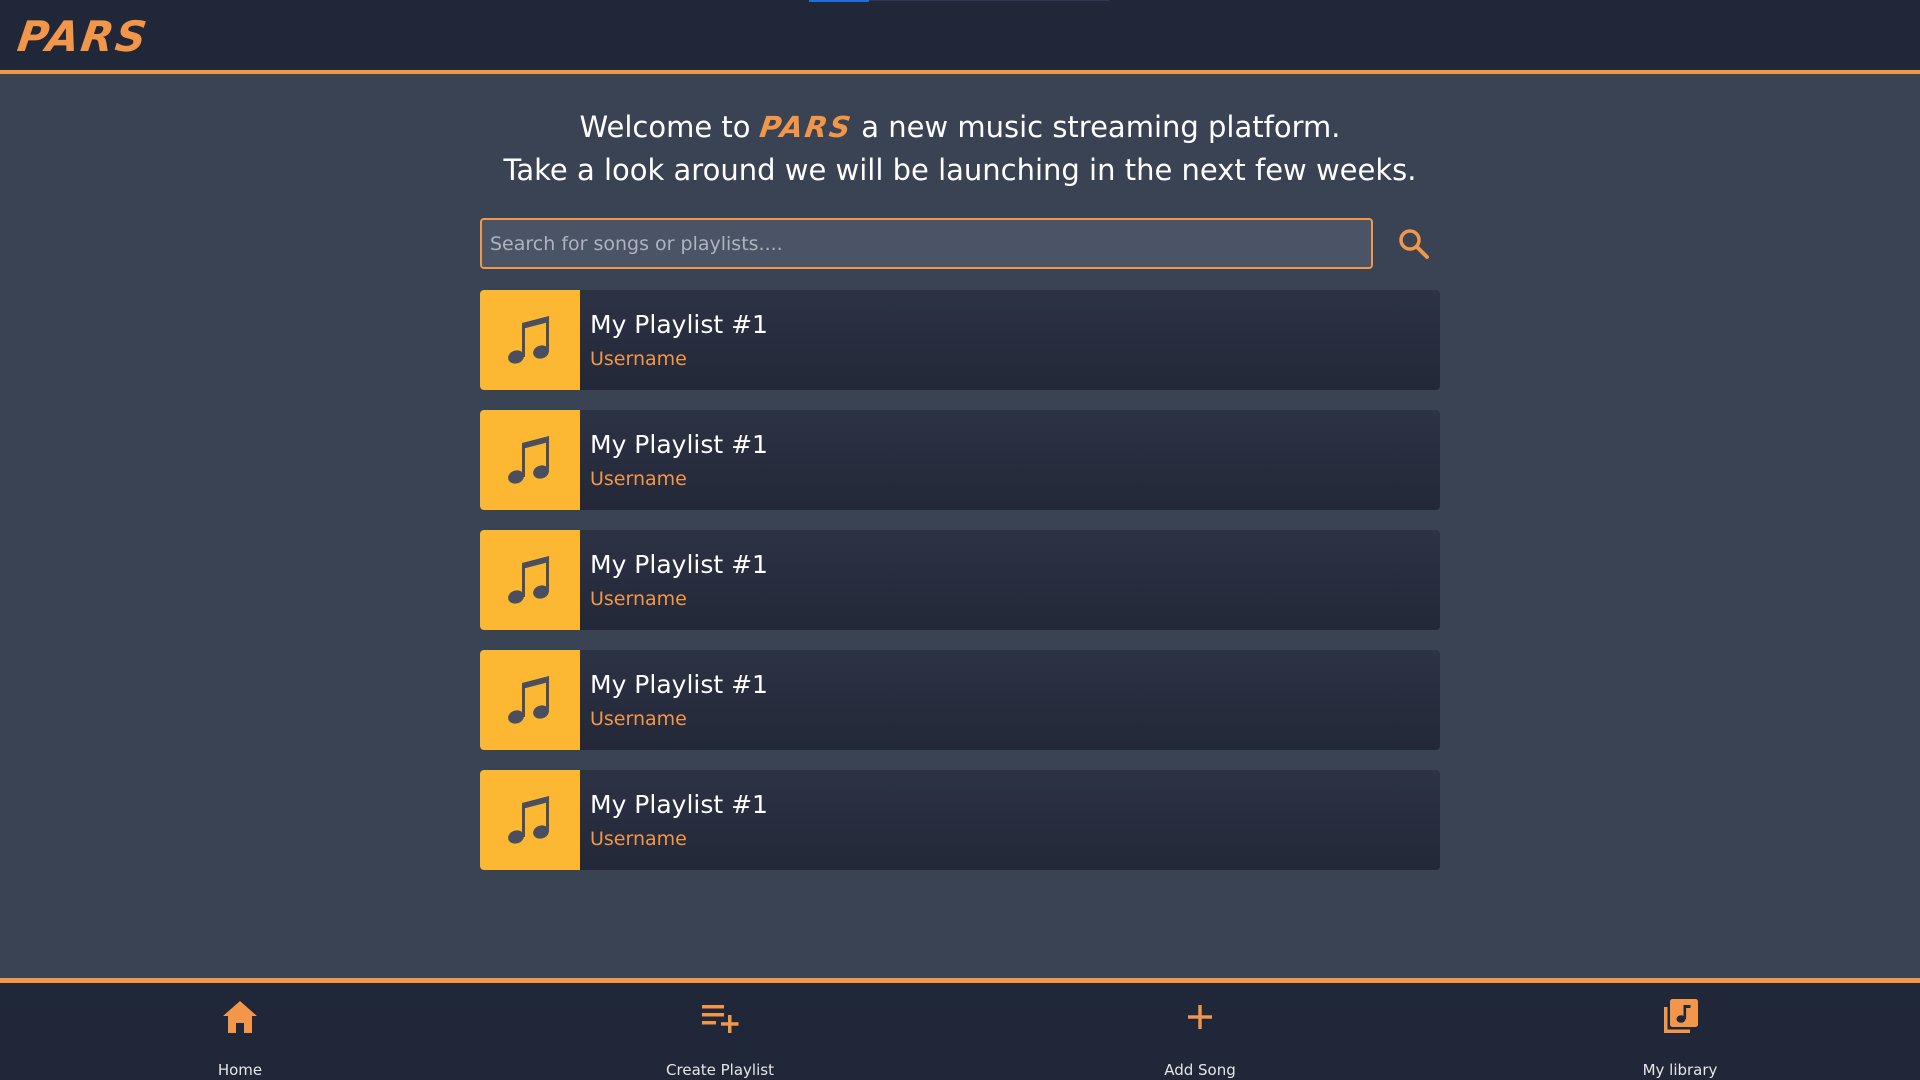  Describe the element at coordinates (1200, 1031) in the screenshot. I see `nav-add-song: Add Song` at that location.